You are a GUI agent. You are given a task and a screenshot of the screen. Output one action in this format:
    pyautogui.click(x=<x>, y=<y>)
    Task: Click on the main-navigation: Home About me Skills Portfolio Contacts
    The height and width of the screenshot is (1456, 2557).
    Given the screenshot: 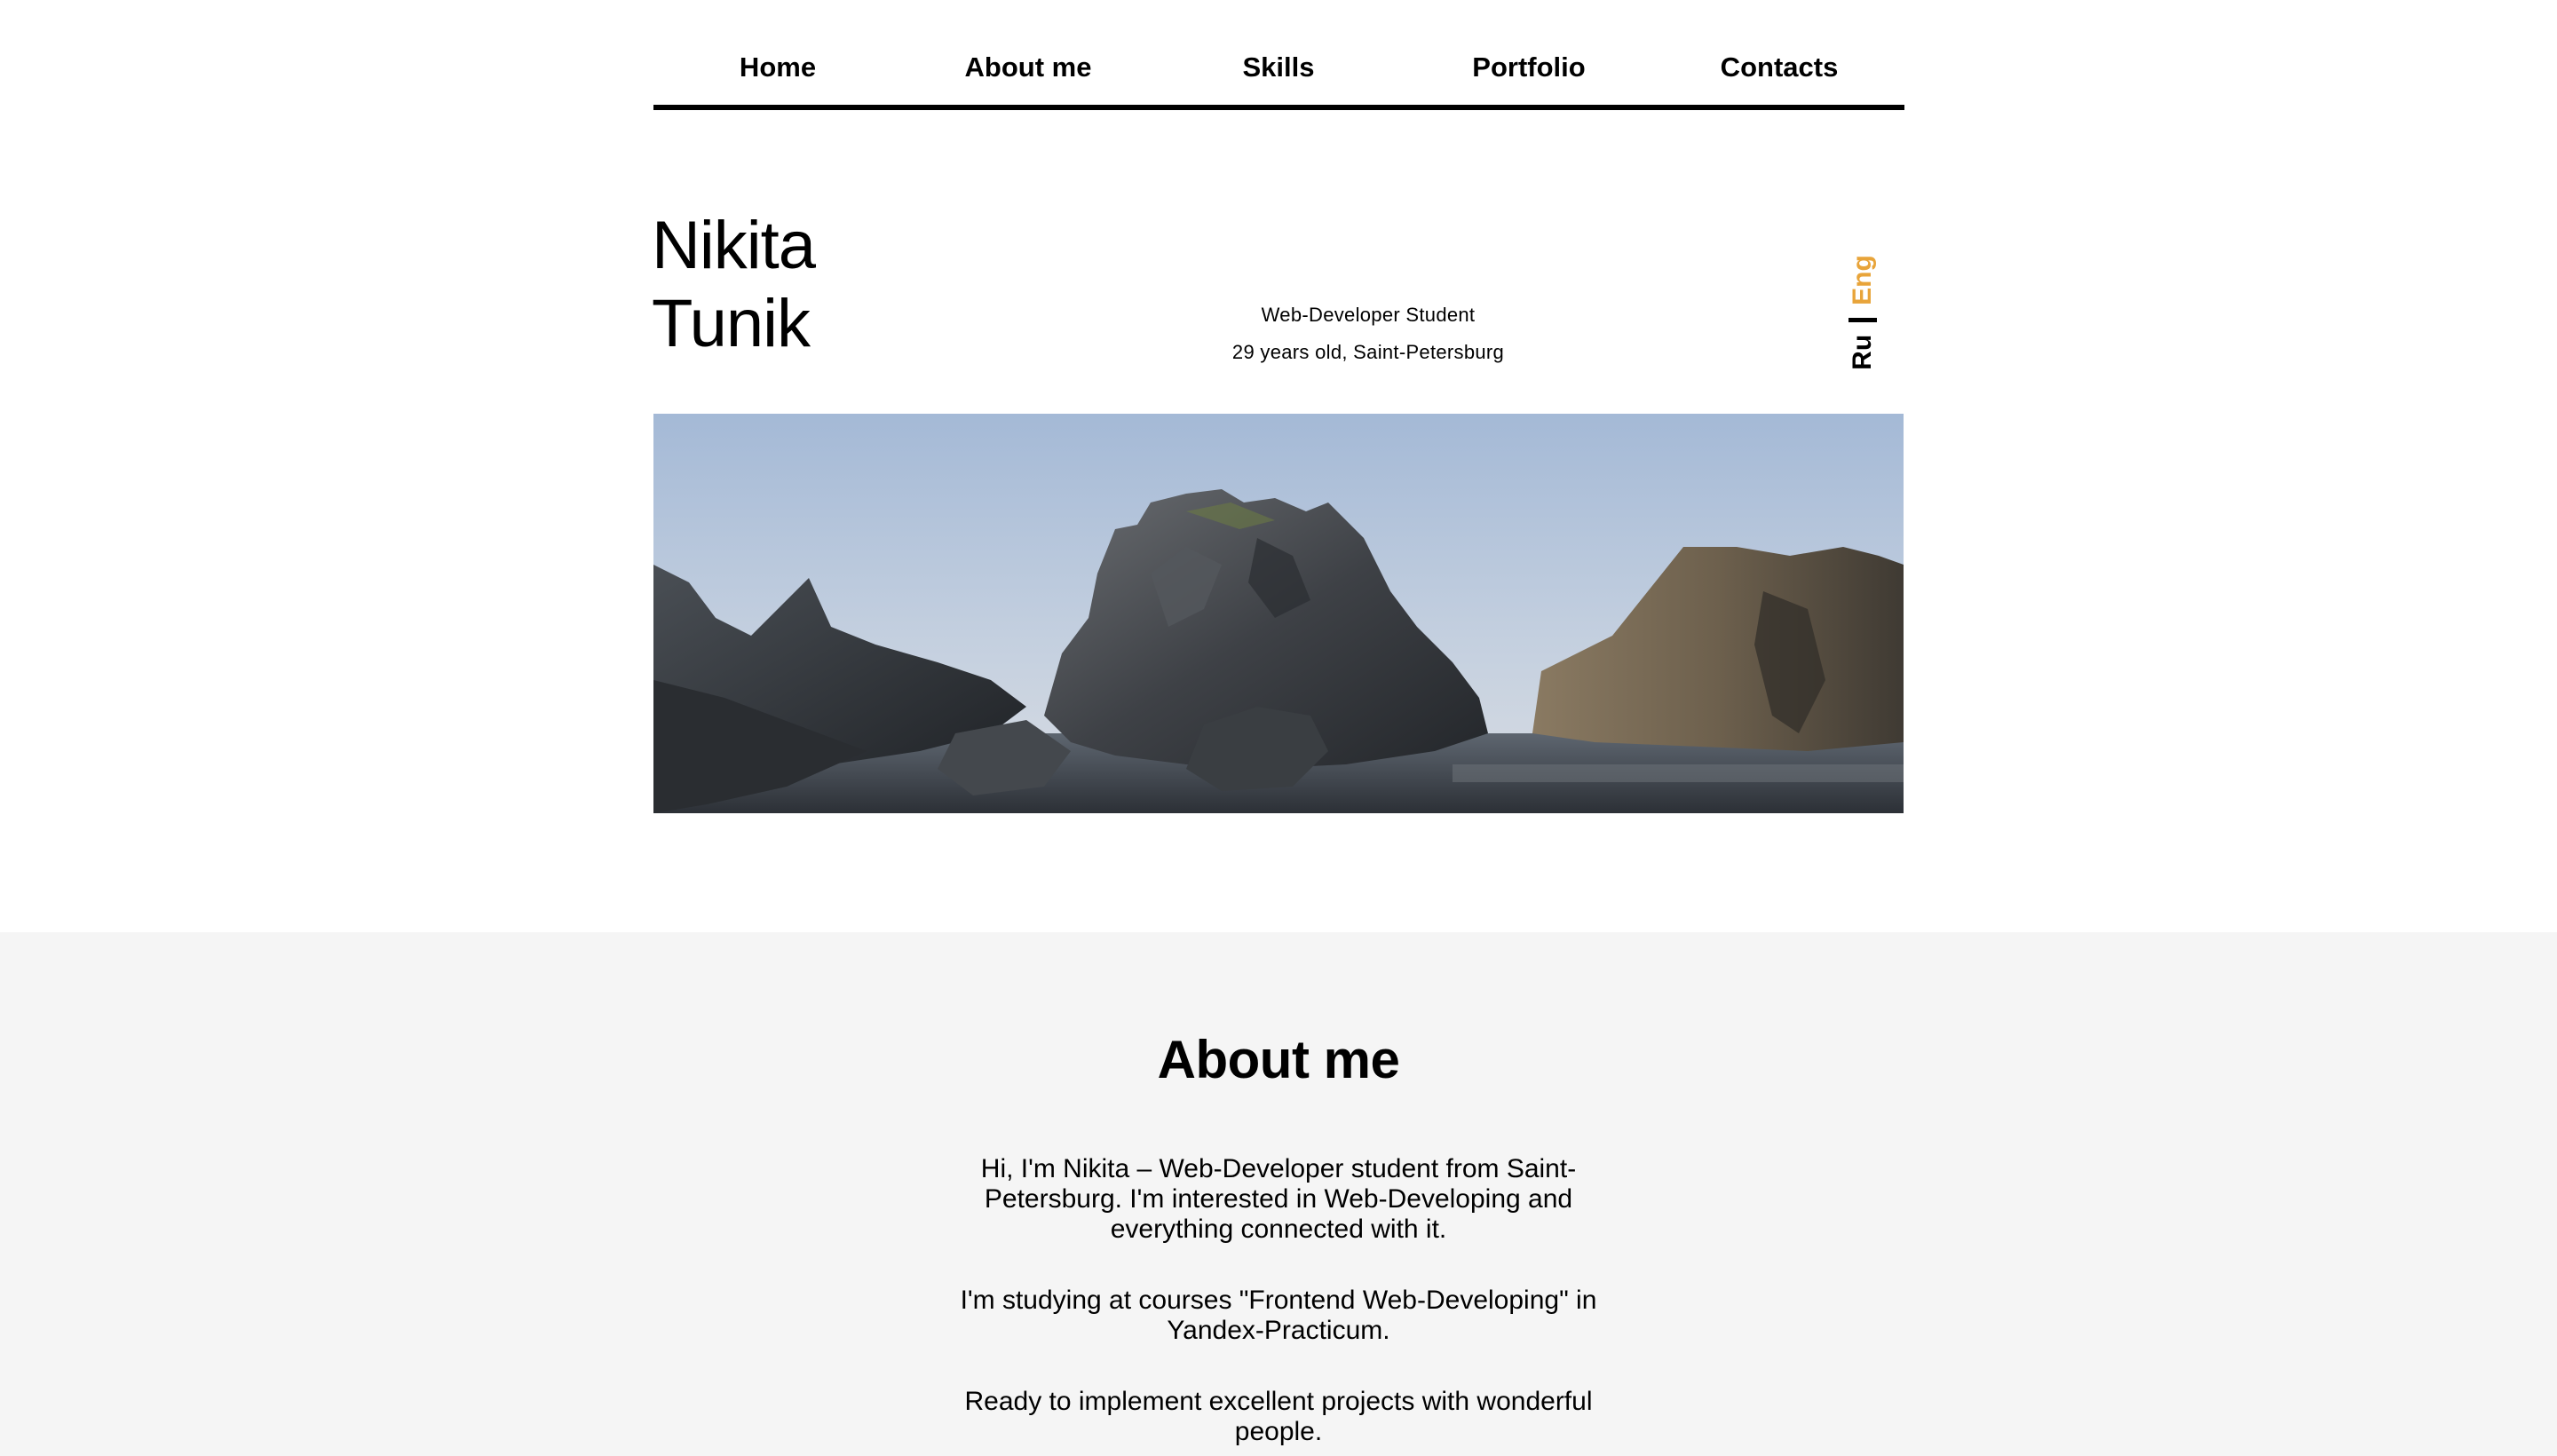 What is the action you would take?
    pyautogui.click(x=1278, y=55)
    